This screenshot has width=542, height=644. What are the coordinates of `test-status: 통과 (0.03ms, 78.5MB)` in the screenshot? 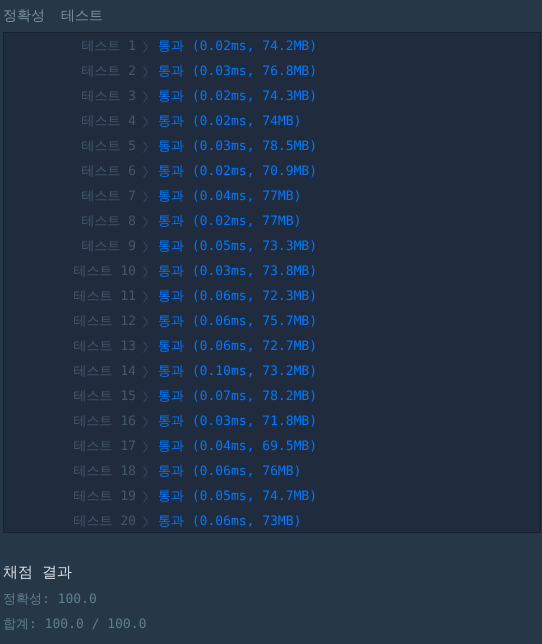 It's located at (238, 147).